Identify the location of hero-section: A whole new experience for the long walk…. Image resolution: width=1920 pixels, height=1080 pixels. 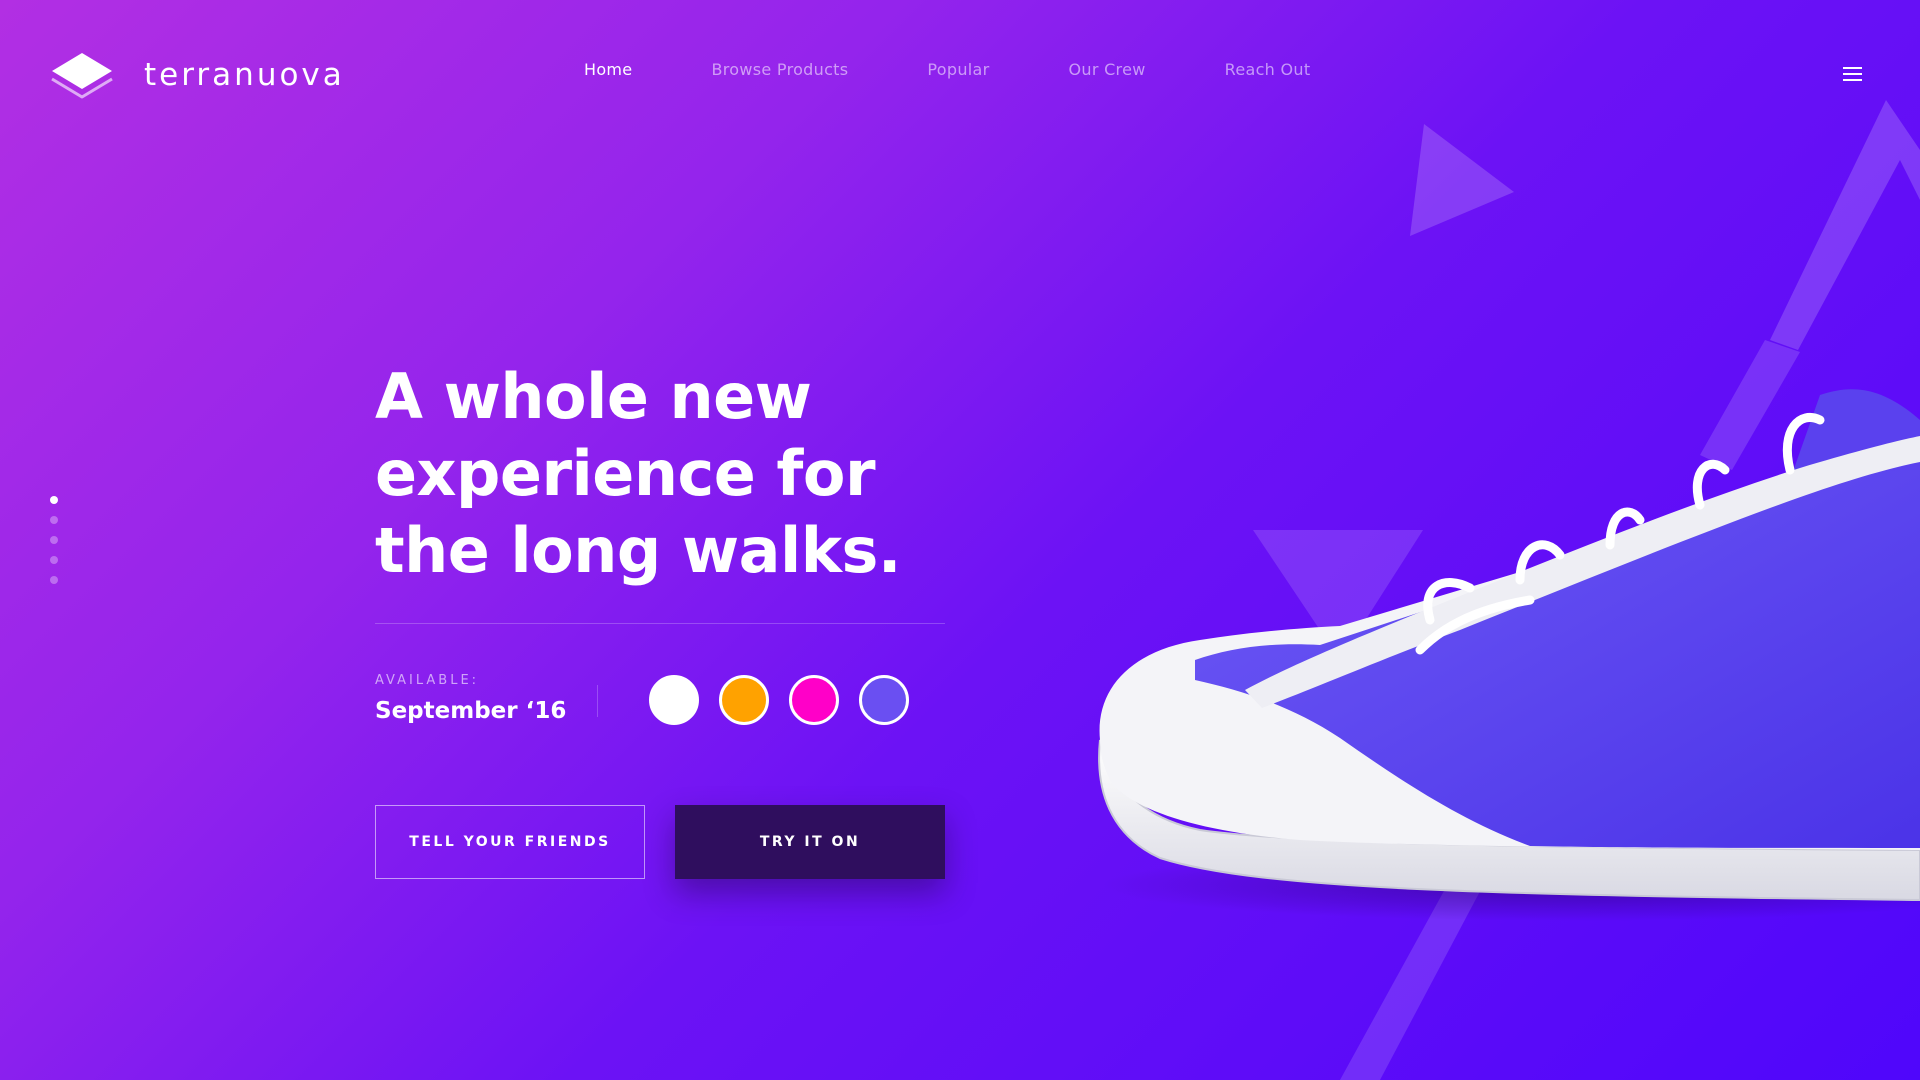
(660, 618).